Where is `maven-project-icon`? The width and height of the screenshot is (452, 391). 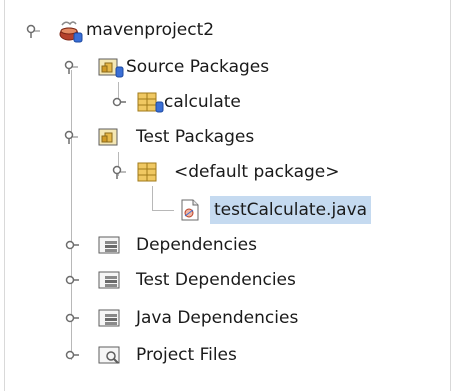 maven-project-icon is located at coordinates (70, 31).